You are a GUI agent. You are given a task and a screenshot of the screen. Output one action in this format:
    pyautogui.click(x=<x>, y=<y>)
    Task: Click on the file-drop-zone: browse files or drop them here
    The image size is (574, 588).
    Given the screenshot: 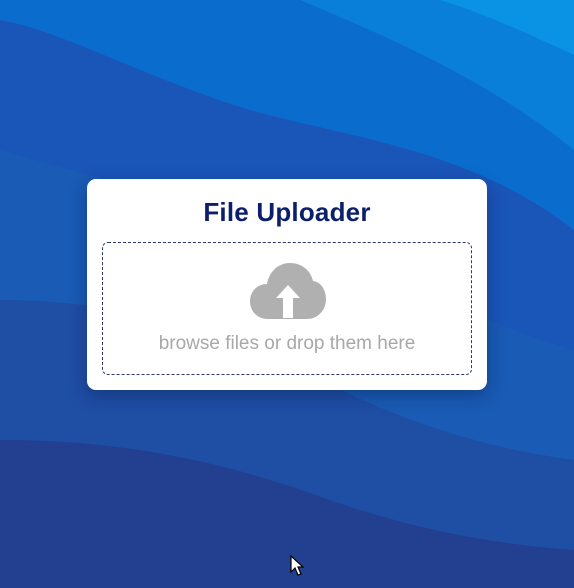 What is the action you would take?
    pyautogui.click(x=287, y=308)
    